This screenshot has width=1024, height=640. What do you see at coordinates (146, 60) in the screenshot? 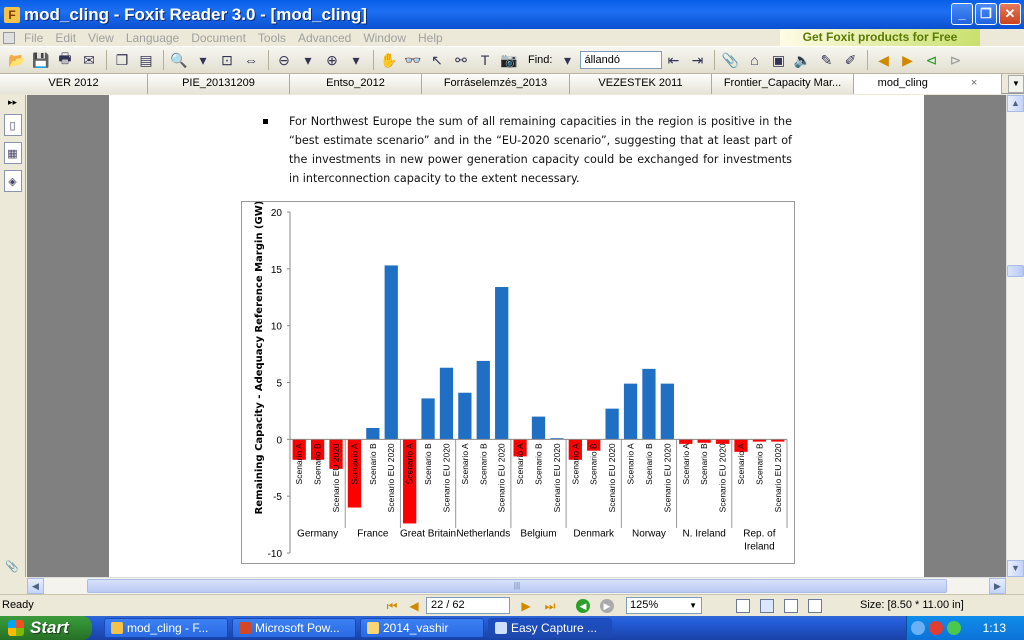
I see `paste-icon: ▤` at bounding box center [146, 60].